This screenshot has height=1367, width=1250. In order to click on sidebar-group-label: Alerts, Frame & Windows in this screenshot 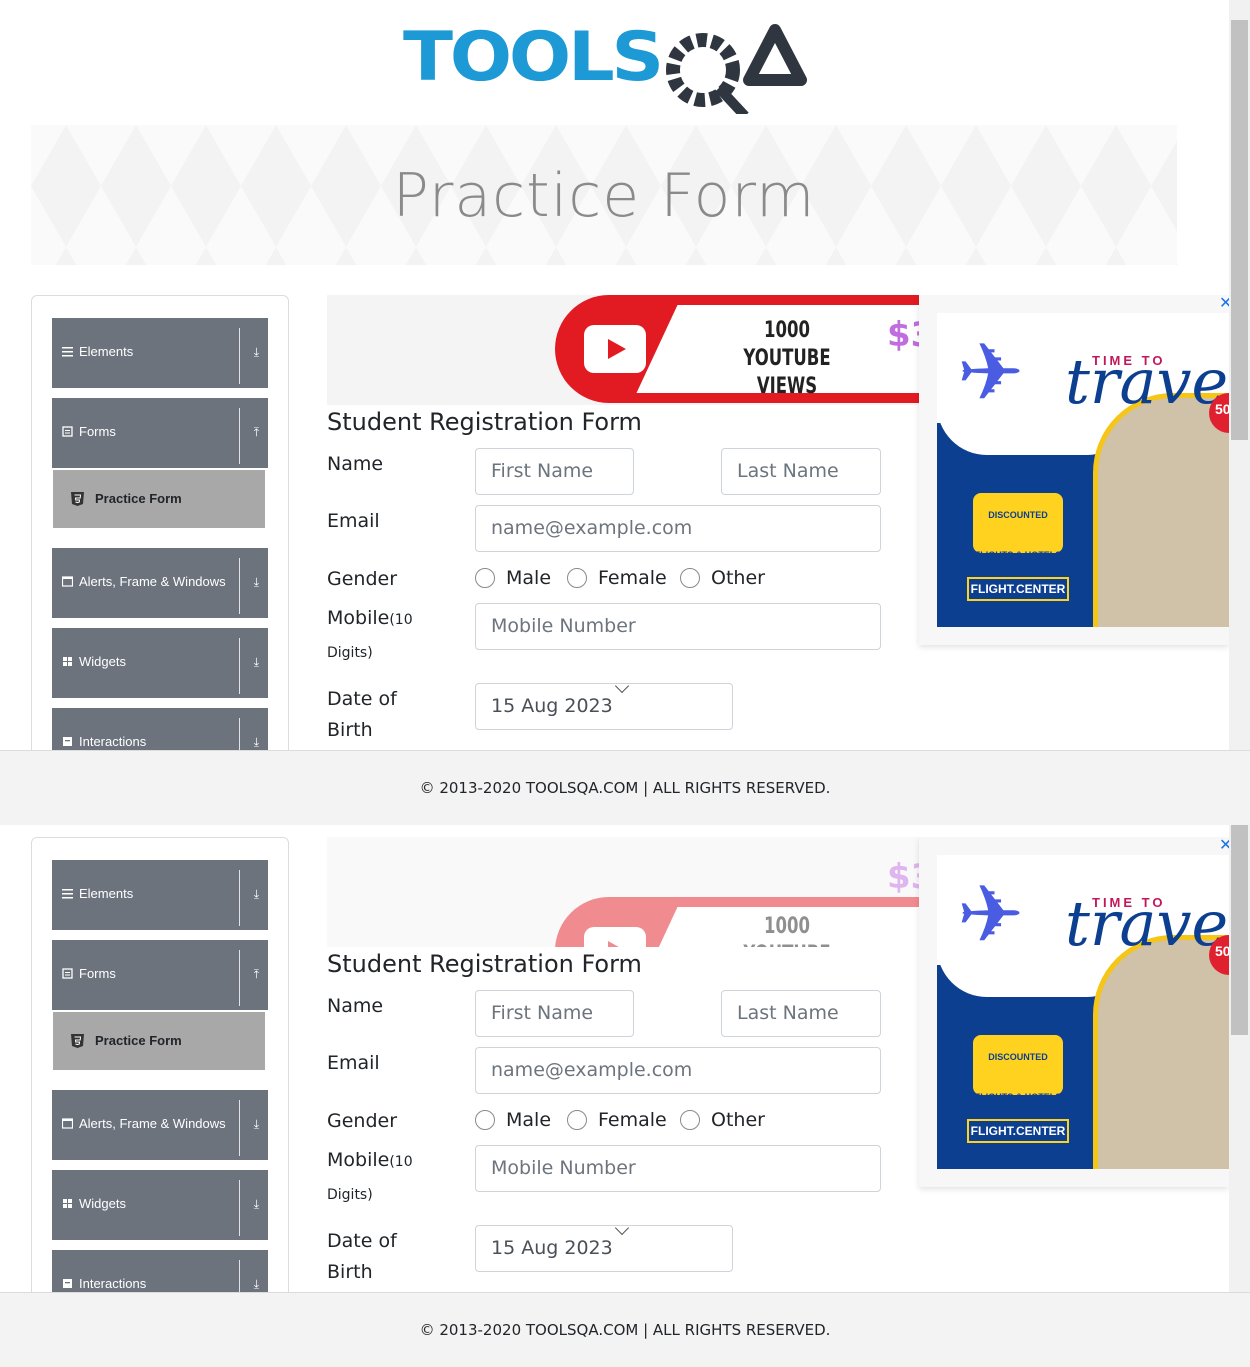, I will do `click(152, 1123)`.